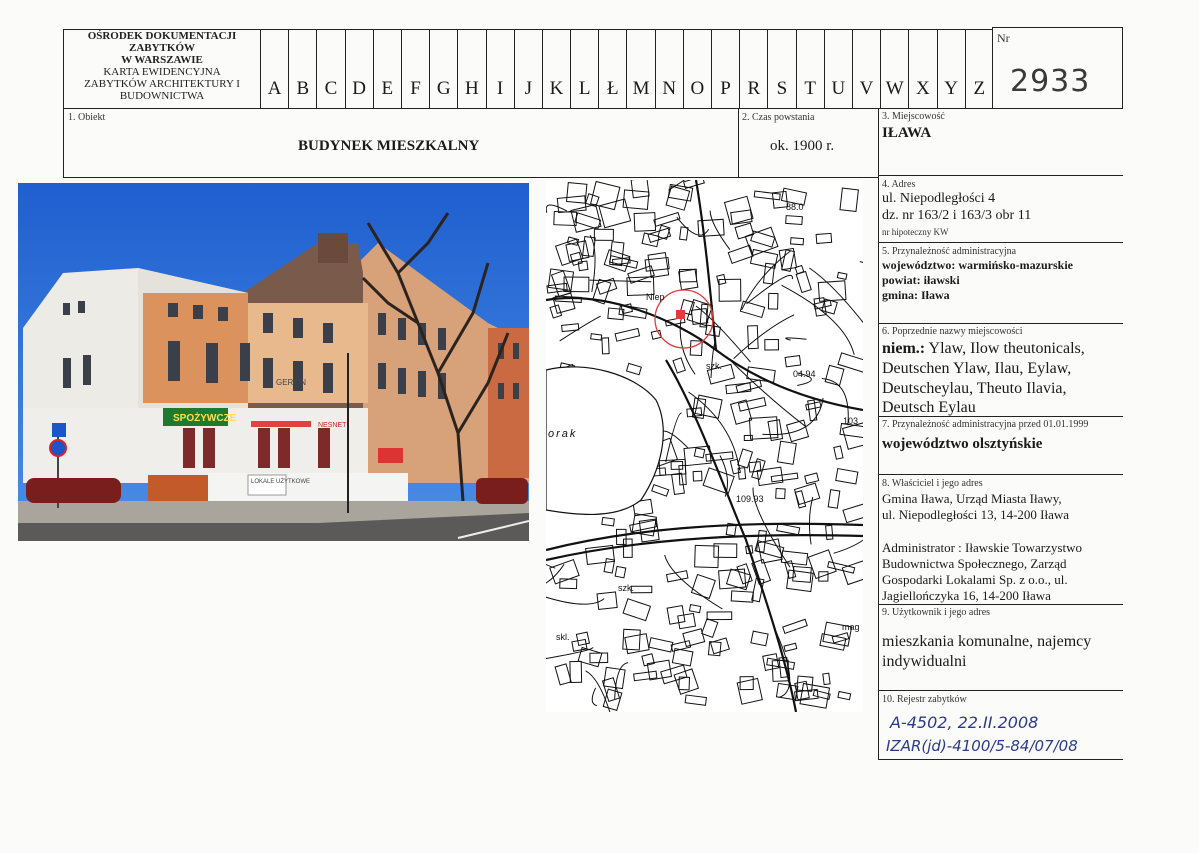 The height and width of the screenshot is (853, 1199). What do you see at coordinates (916, 295) in the screenshot?
I see `przynaleznosc-line: gmina: Iława` at bounding box center [916, 295].